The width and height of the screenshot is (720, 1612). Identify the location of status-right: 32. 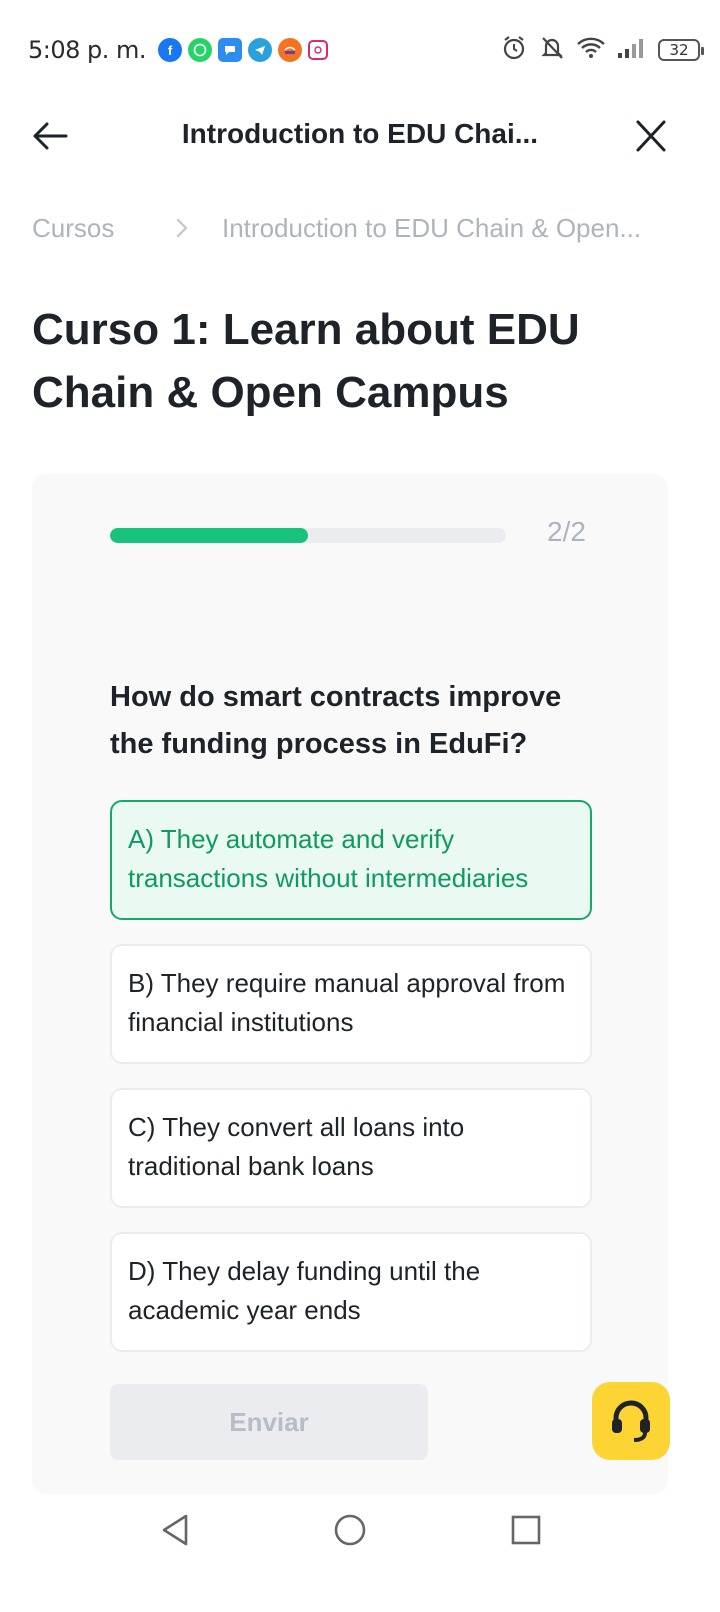
(602, 50).